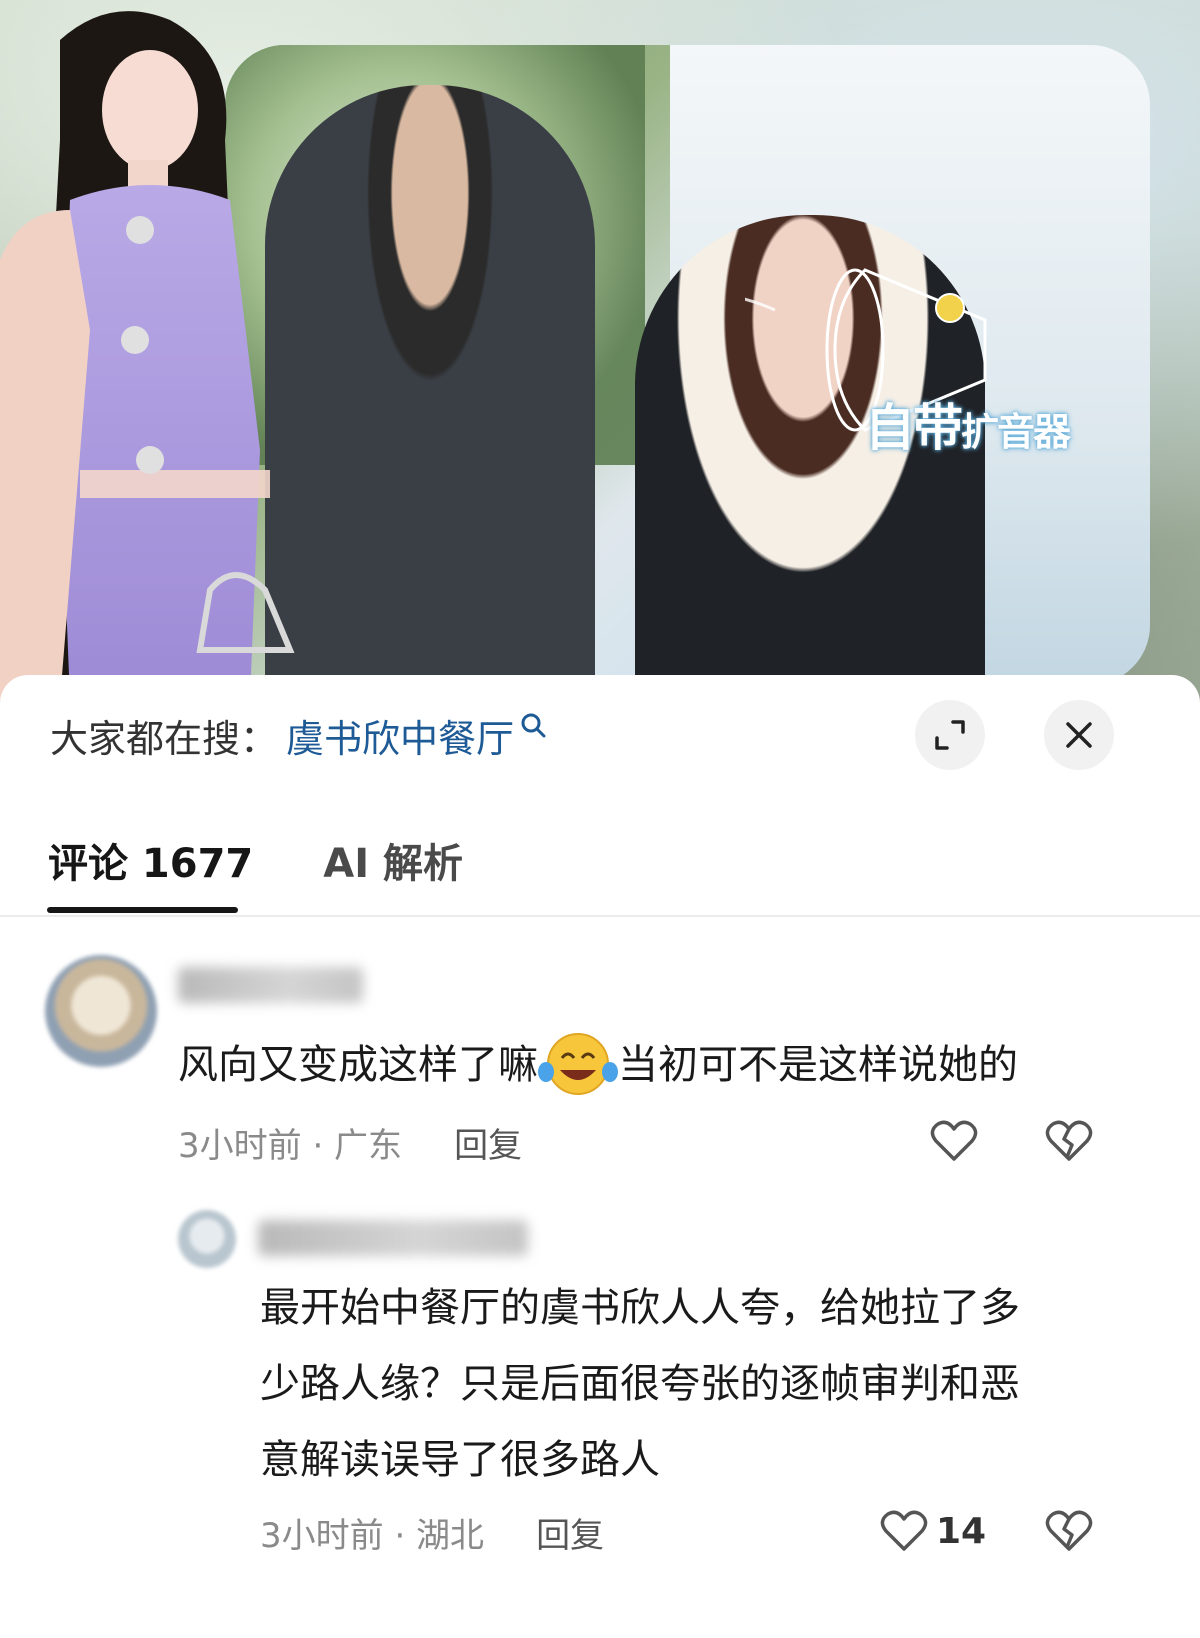 This screenshot has width=1200, height=1638. I want to click on laughing-crying-emoji-icon, so click(578, 1064).